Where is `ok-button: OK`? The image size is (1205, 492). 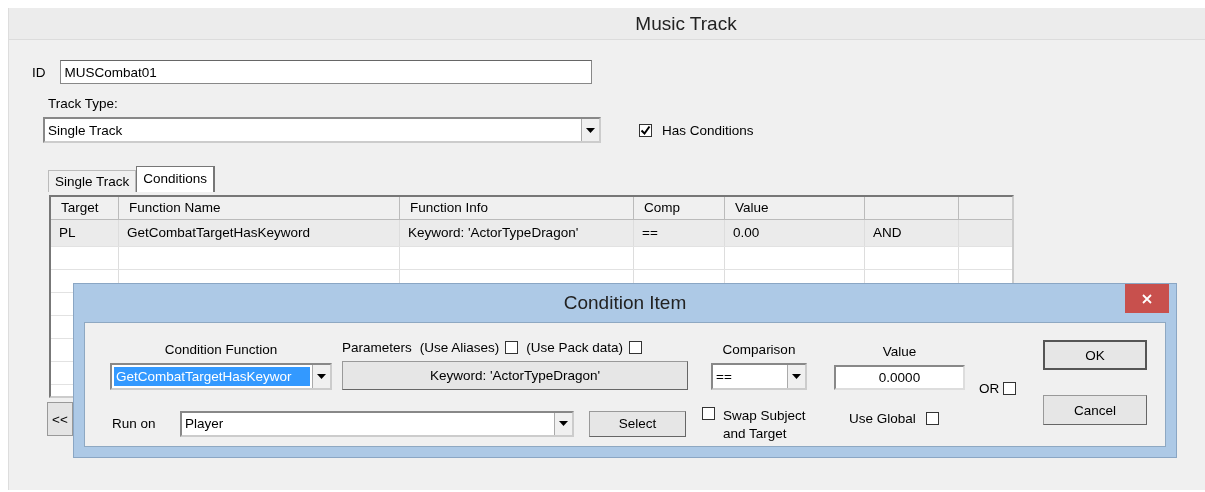 ok-button: OK is located at coordinates (1095, 355).